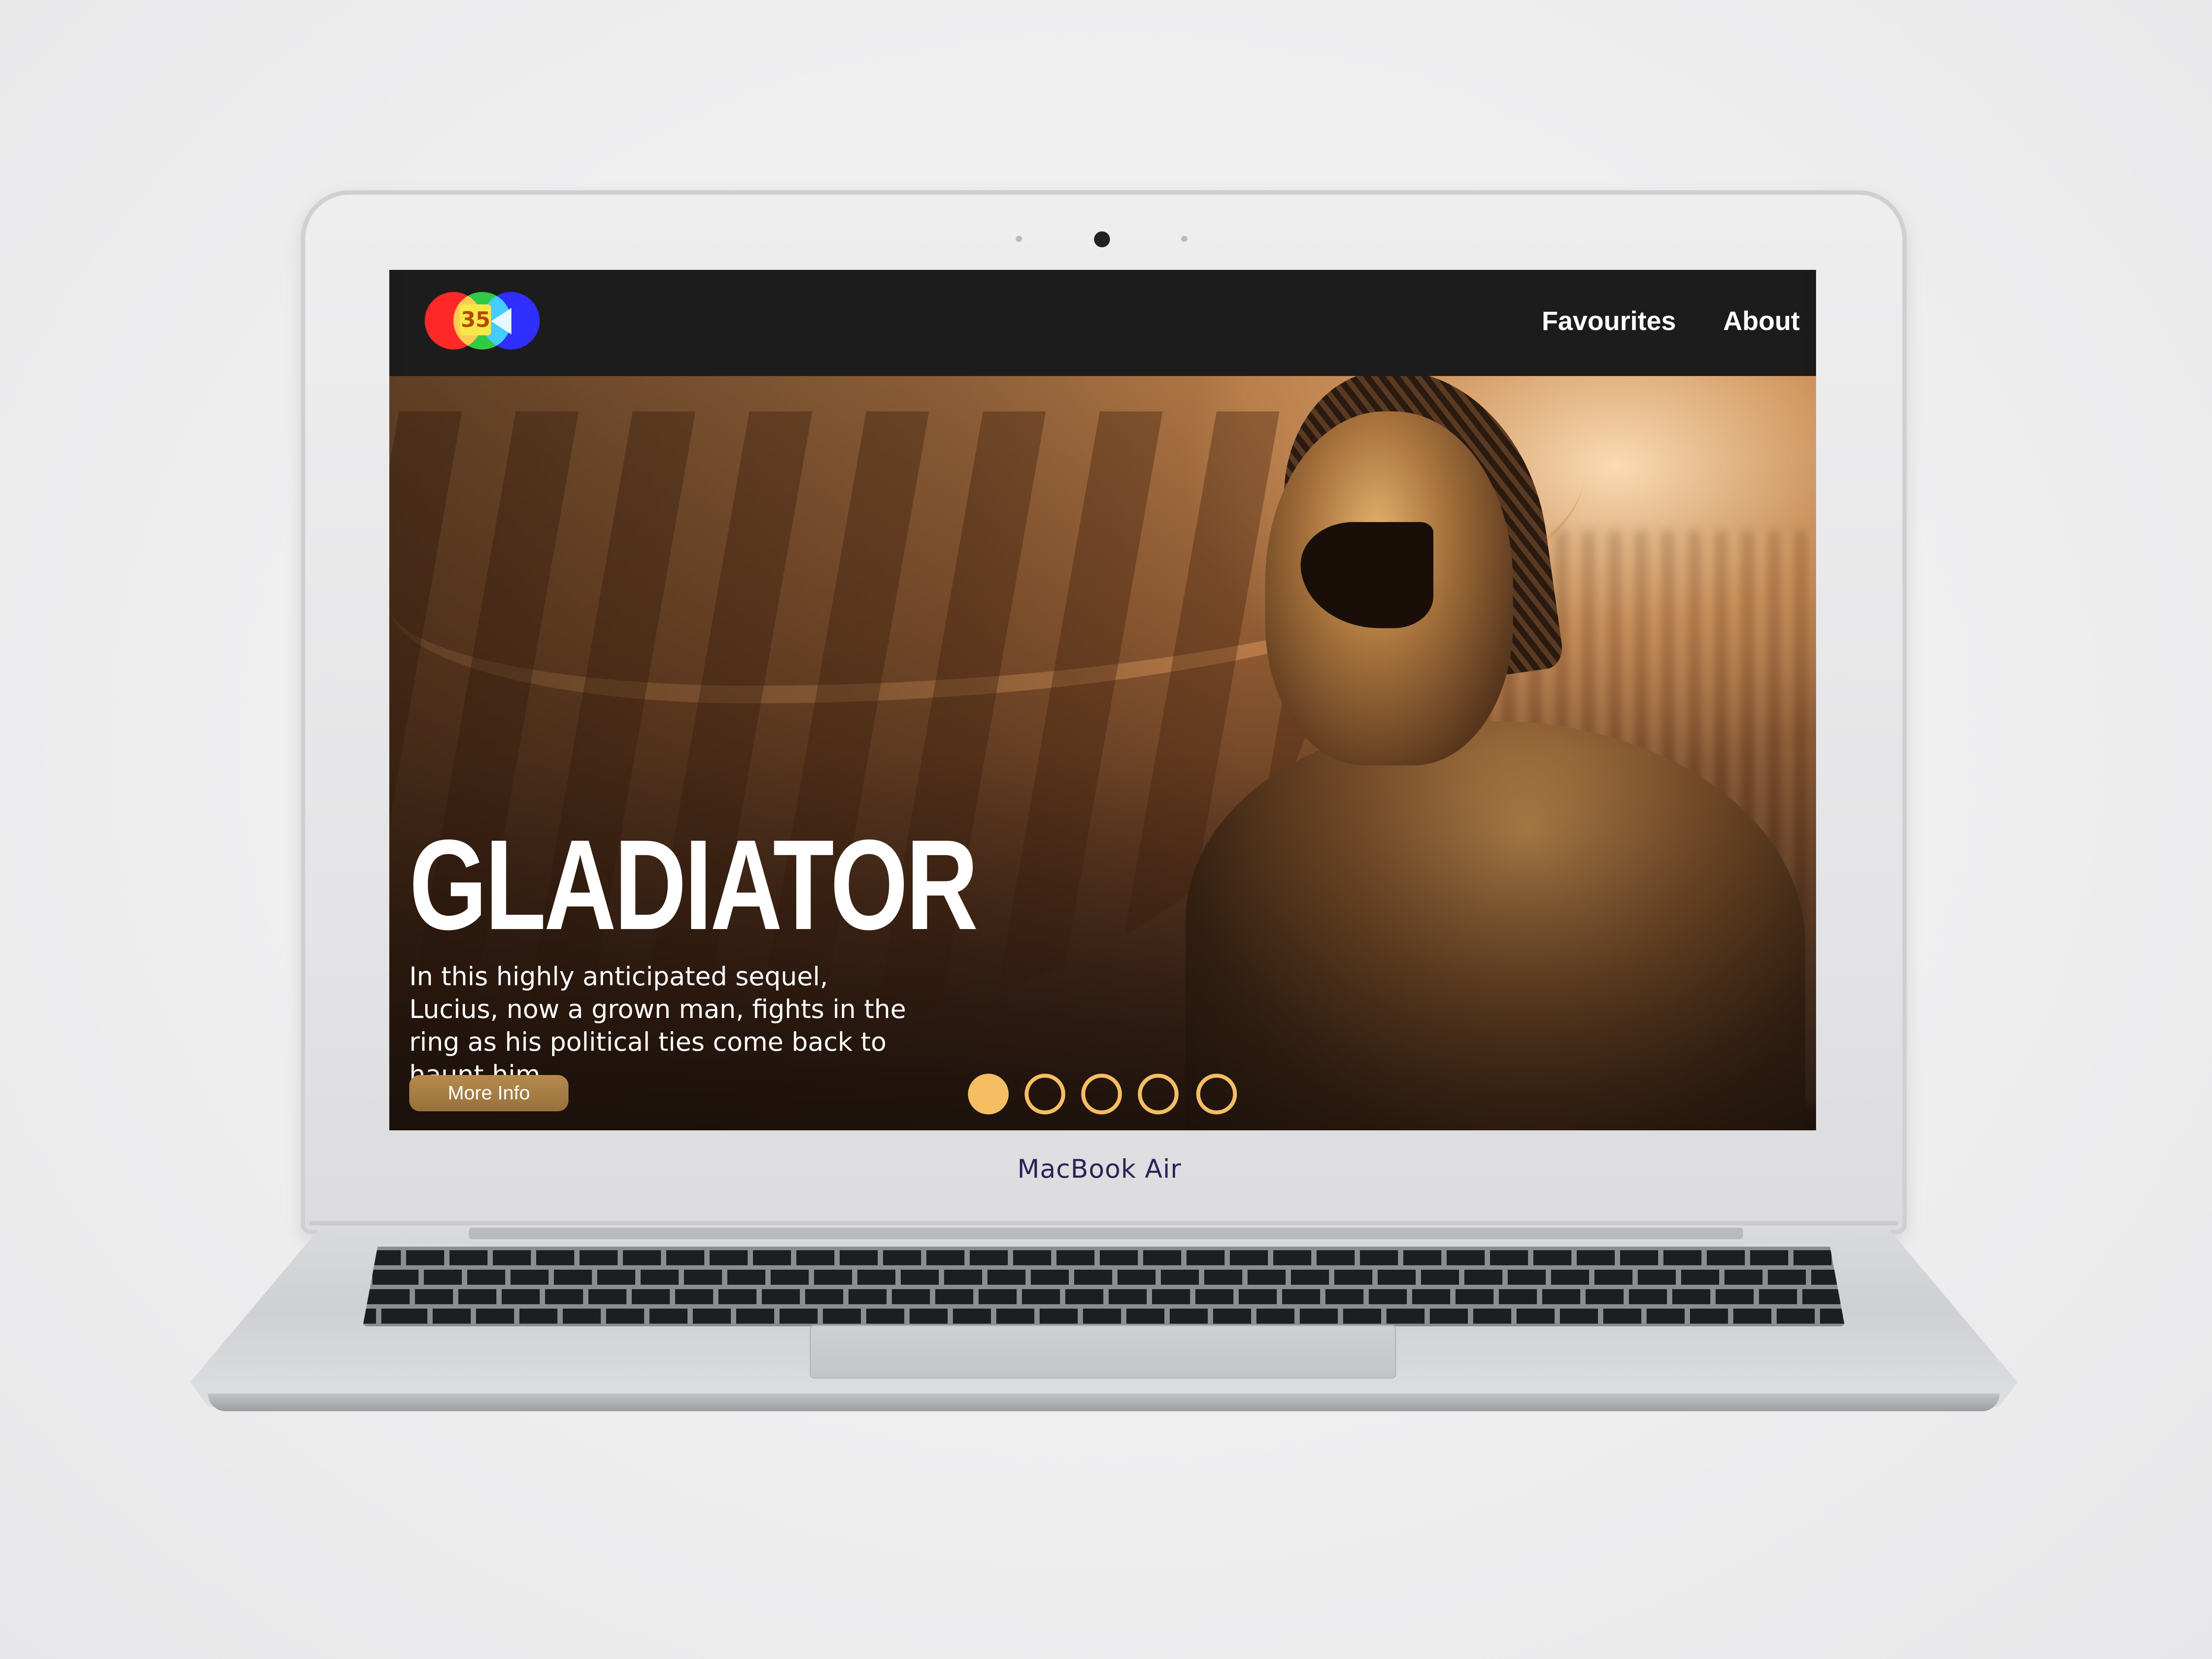 The width and height of the screenshot is (2212, 1659). I want to click on play-icon, so click(501, 321).